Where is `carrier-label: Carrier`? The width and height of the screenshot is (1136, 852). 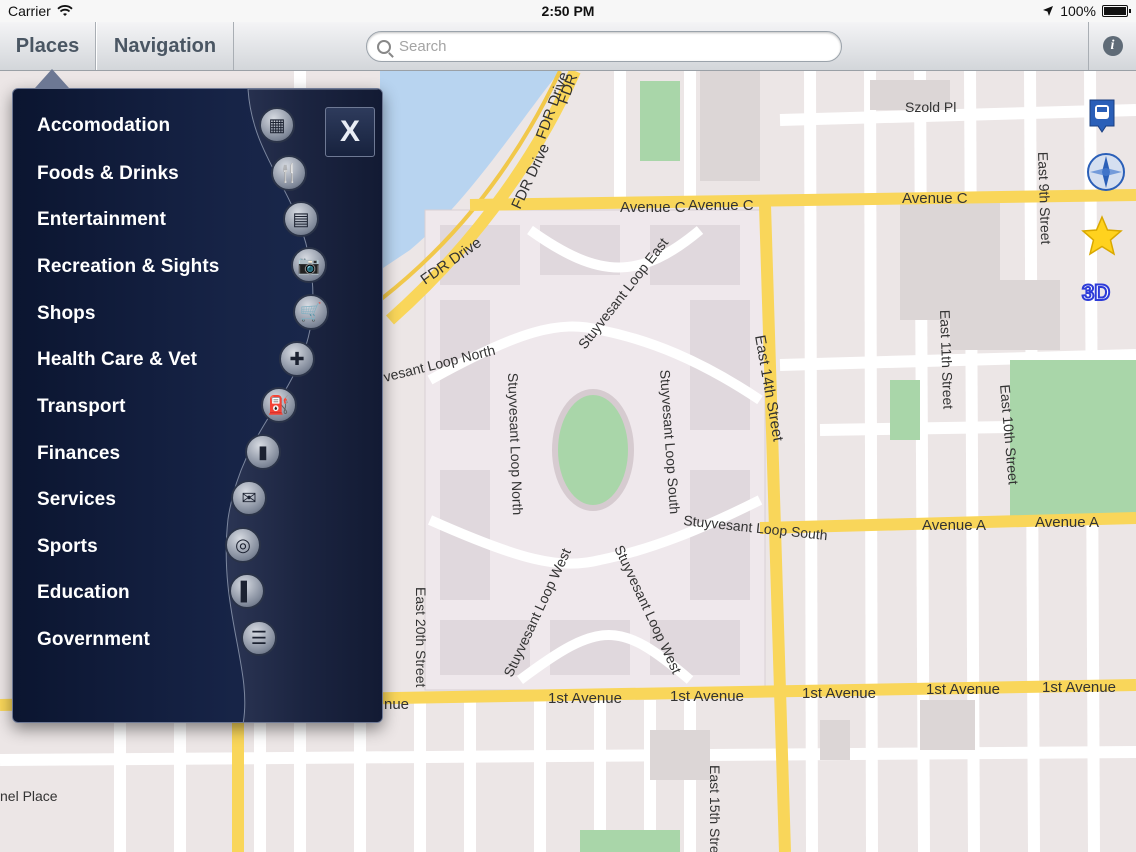
carrier-label: Carrier is located at coordinates (29, 11).